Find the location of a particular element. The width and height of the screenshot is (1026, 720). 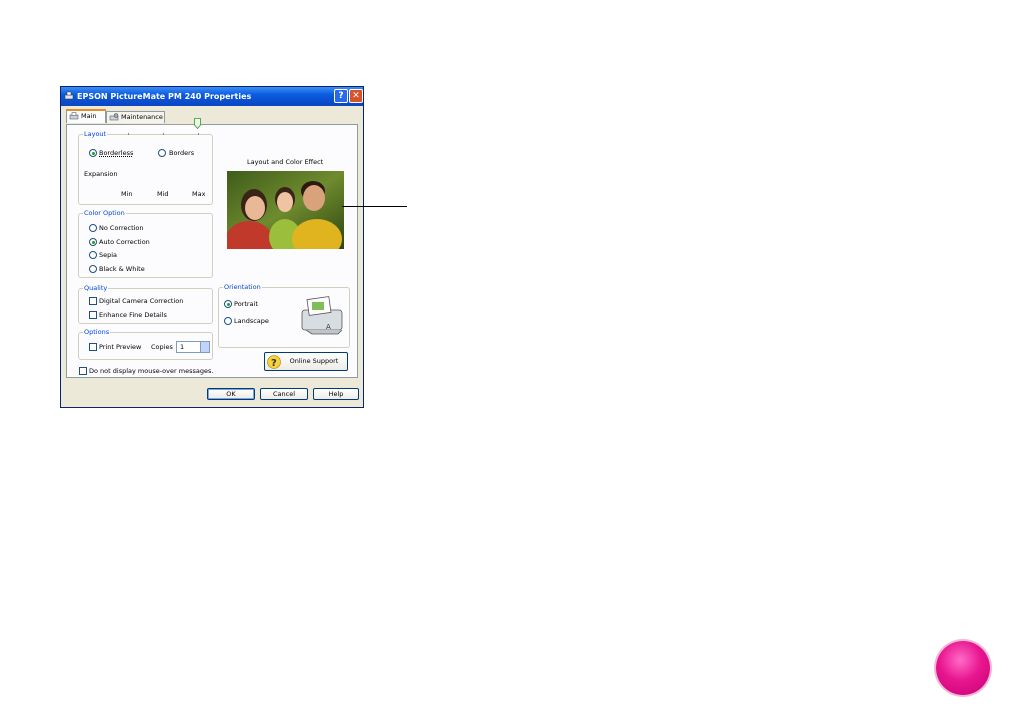

ok-button: OK is located at coordinates (231, 394).